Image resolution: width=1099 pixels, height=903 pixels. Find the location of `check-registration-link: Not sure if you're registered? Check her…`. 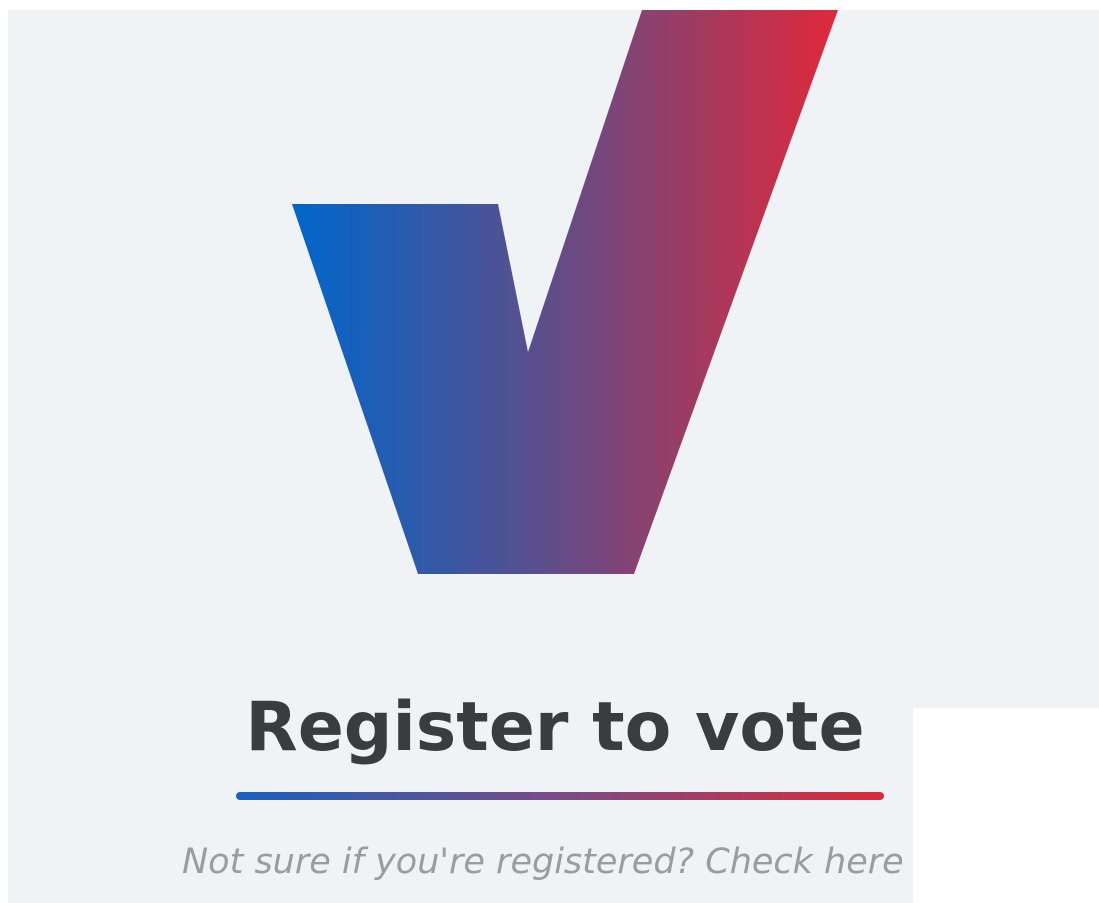

check-registration-link: Not sure if you're registered? Check her… is located at coordinates (543, 862).